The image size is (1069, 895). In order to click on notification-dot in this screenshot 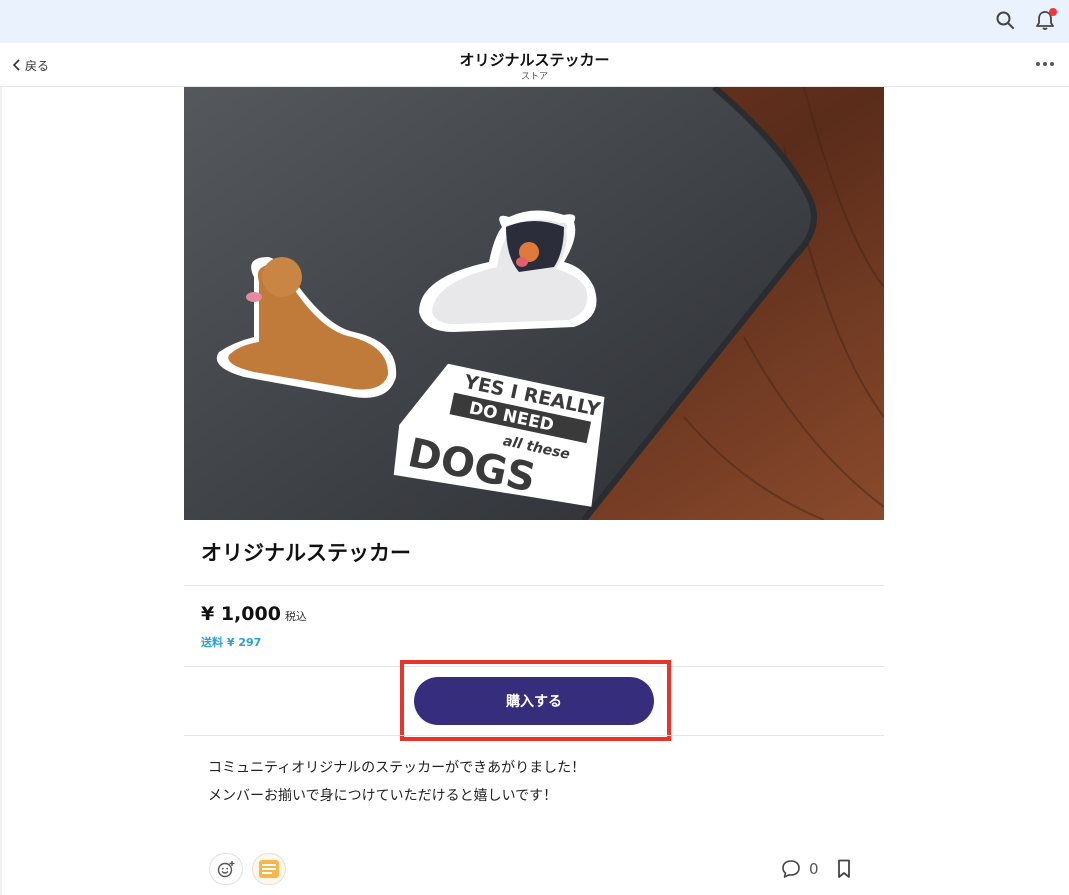, I will do `click(1053, 12)`.